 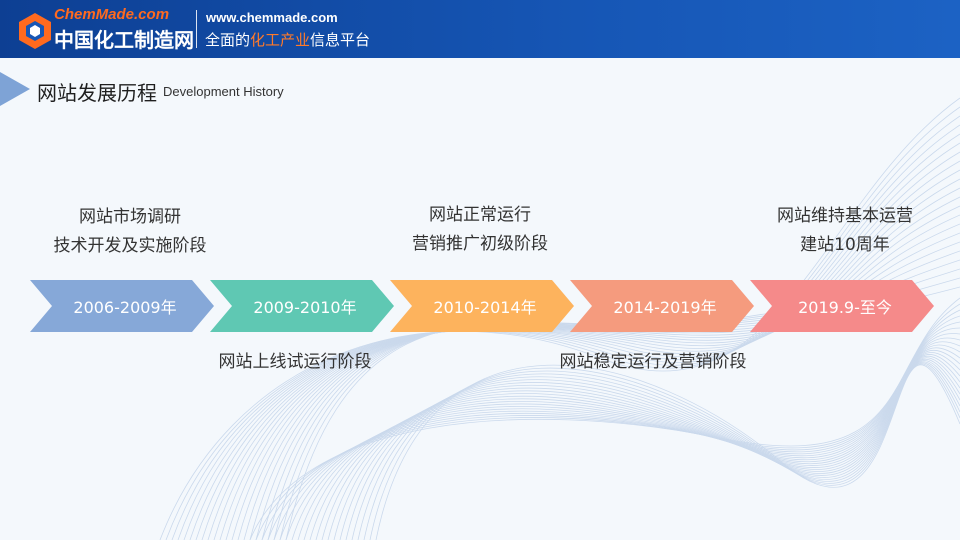 I want to click on stage-chevron-2014-2019: 2014-2019年, so click(x=662, y=306).